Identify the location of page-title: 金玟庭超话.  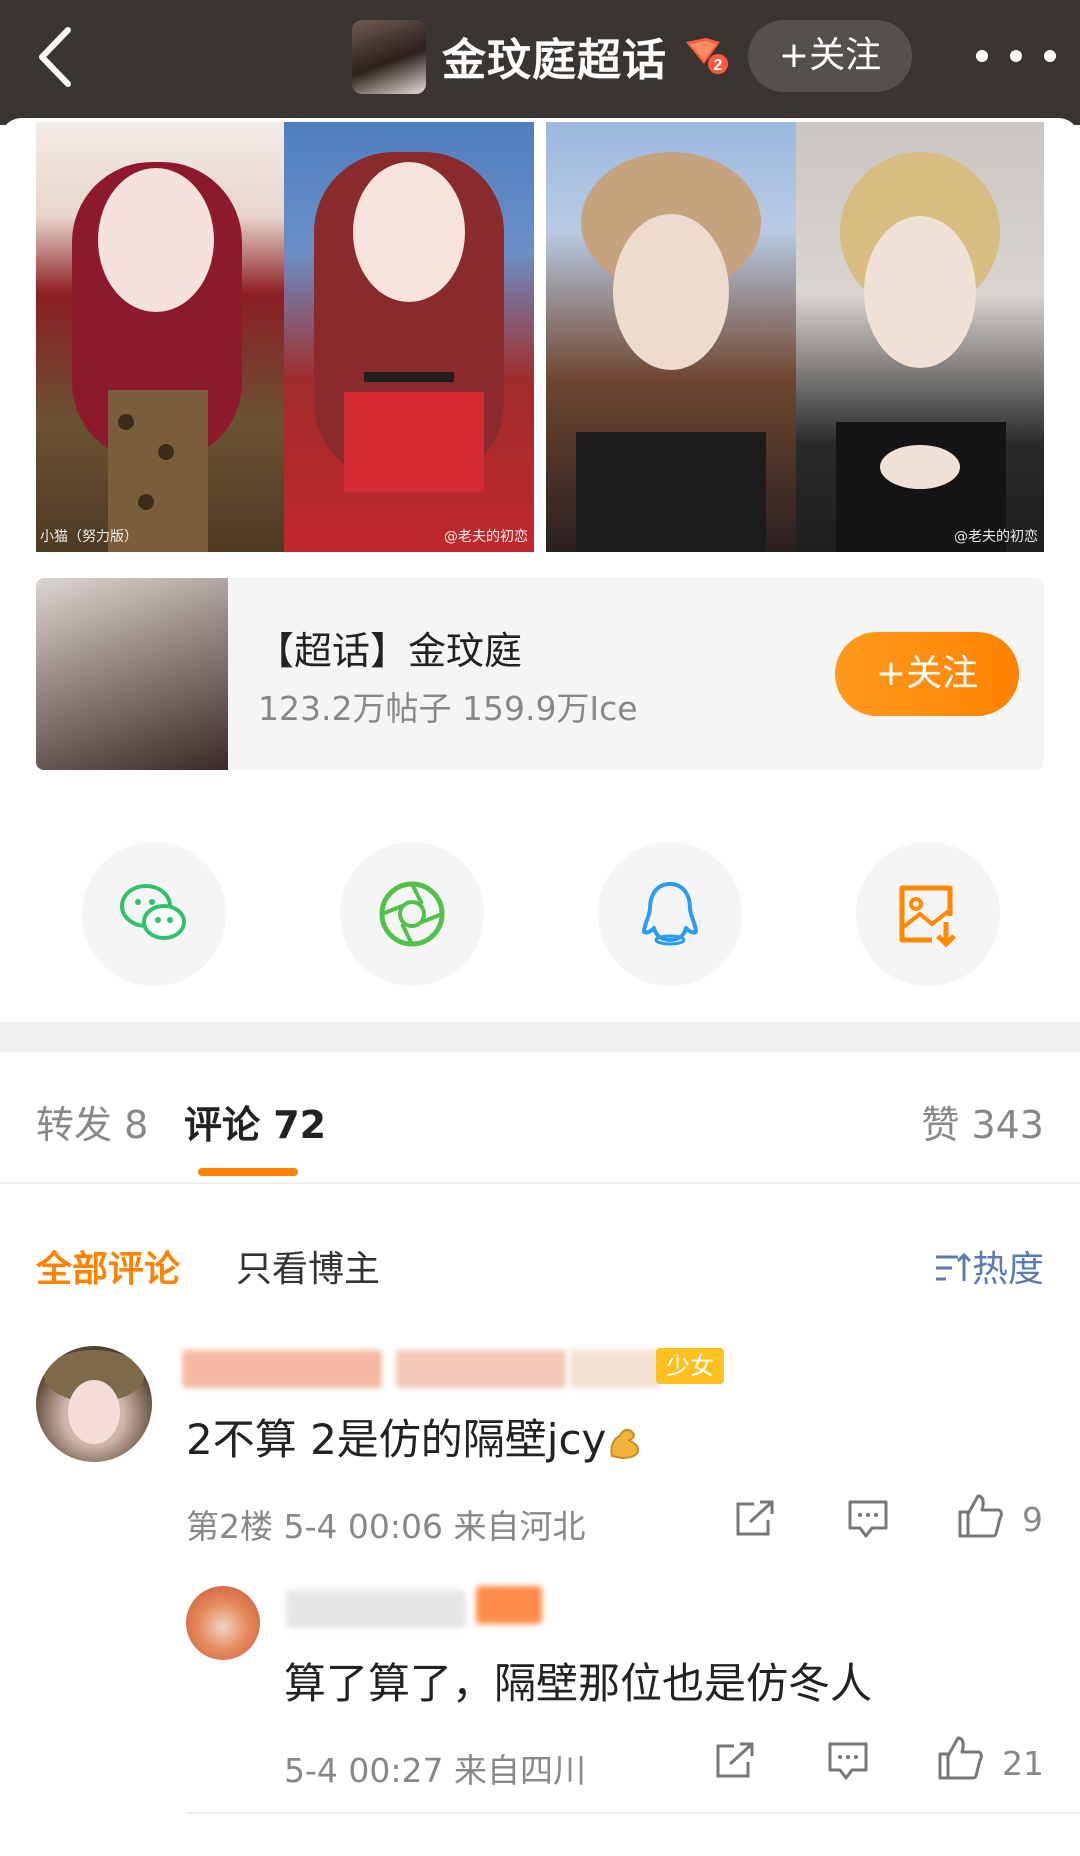
(554, 56).